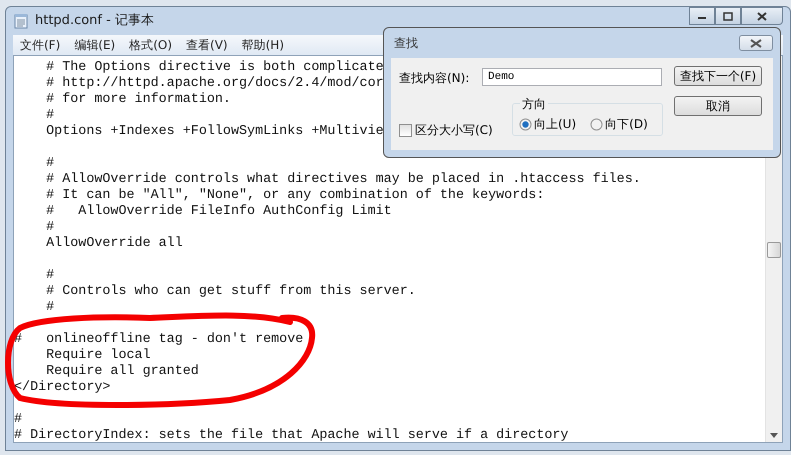 Image resolution: width=791 pixels, height=455 pixels. I want to click on find-input: Demo, so click(572, 77).